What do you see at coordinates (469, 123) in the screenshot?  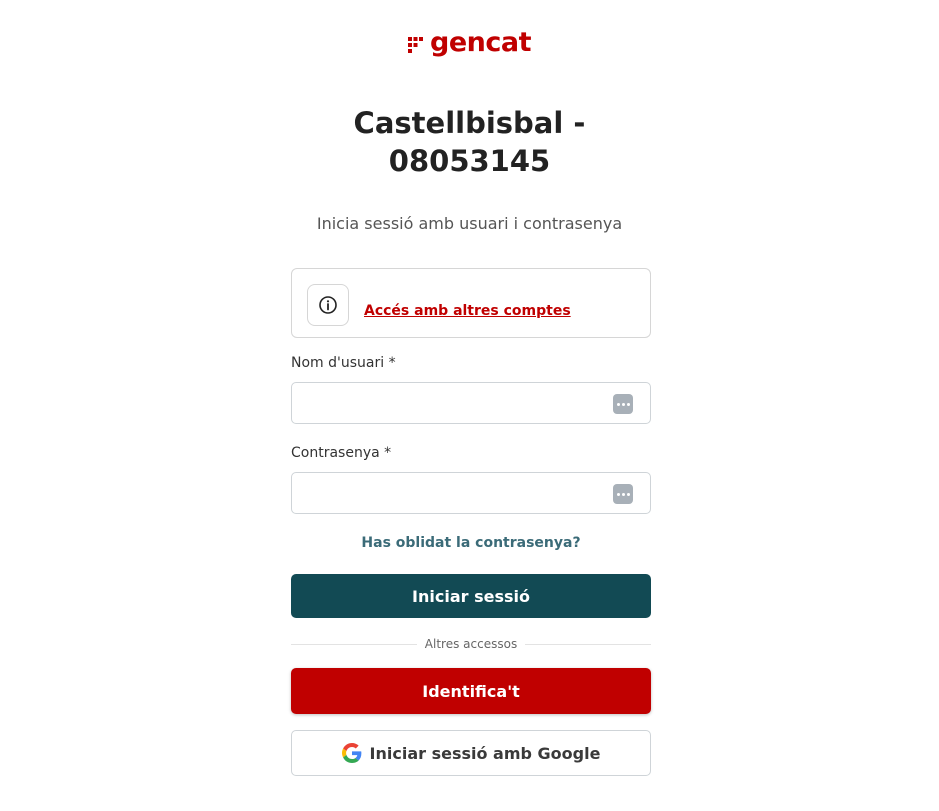 I see `page-title-line1: Castellbisbal -` at bounding box center [469, 123].